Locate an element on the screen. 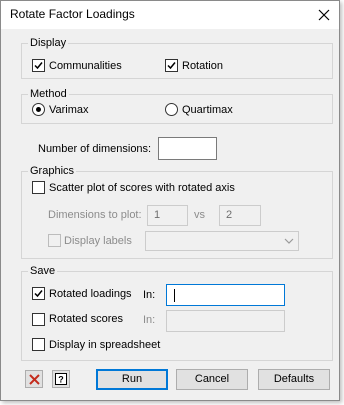 Image resolution: width=344 pixels, height=405 pixels. help-button: ? is located at coordinates (61, 379).